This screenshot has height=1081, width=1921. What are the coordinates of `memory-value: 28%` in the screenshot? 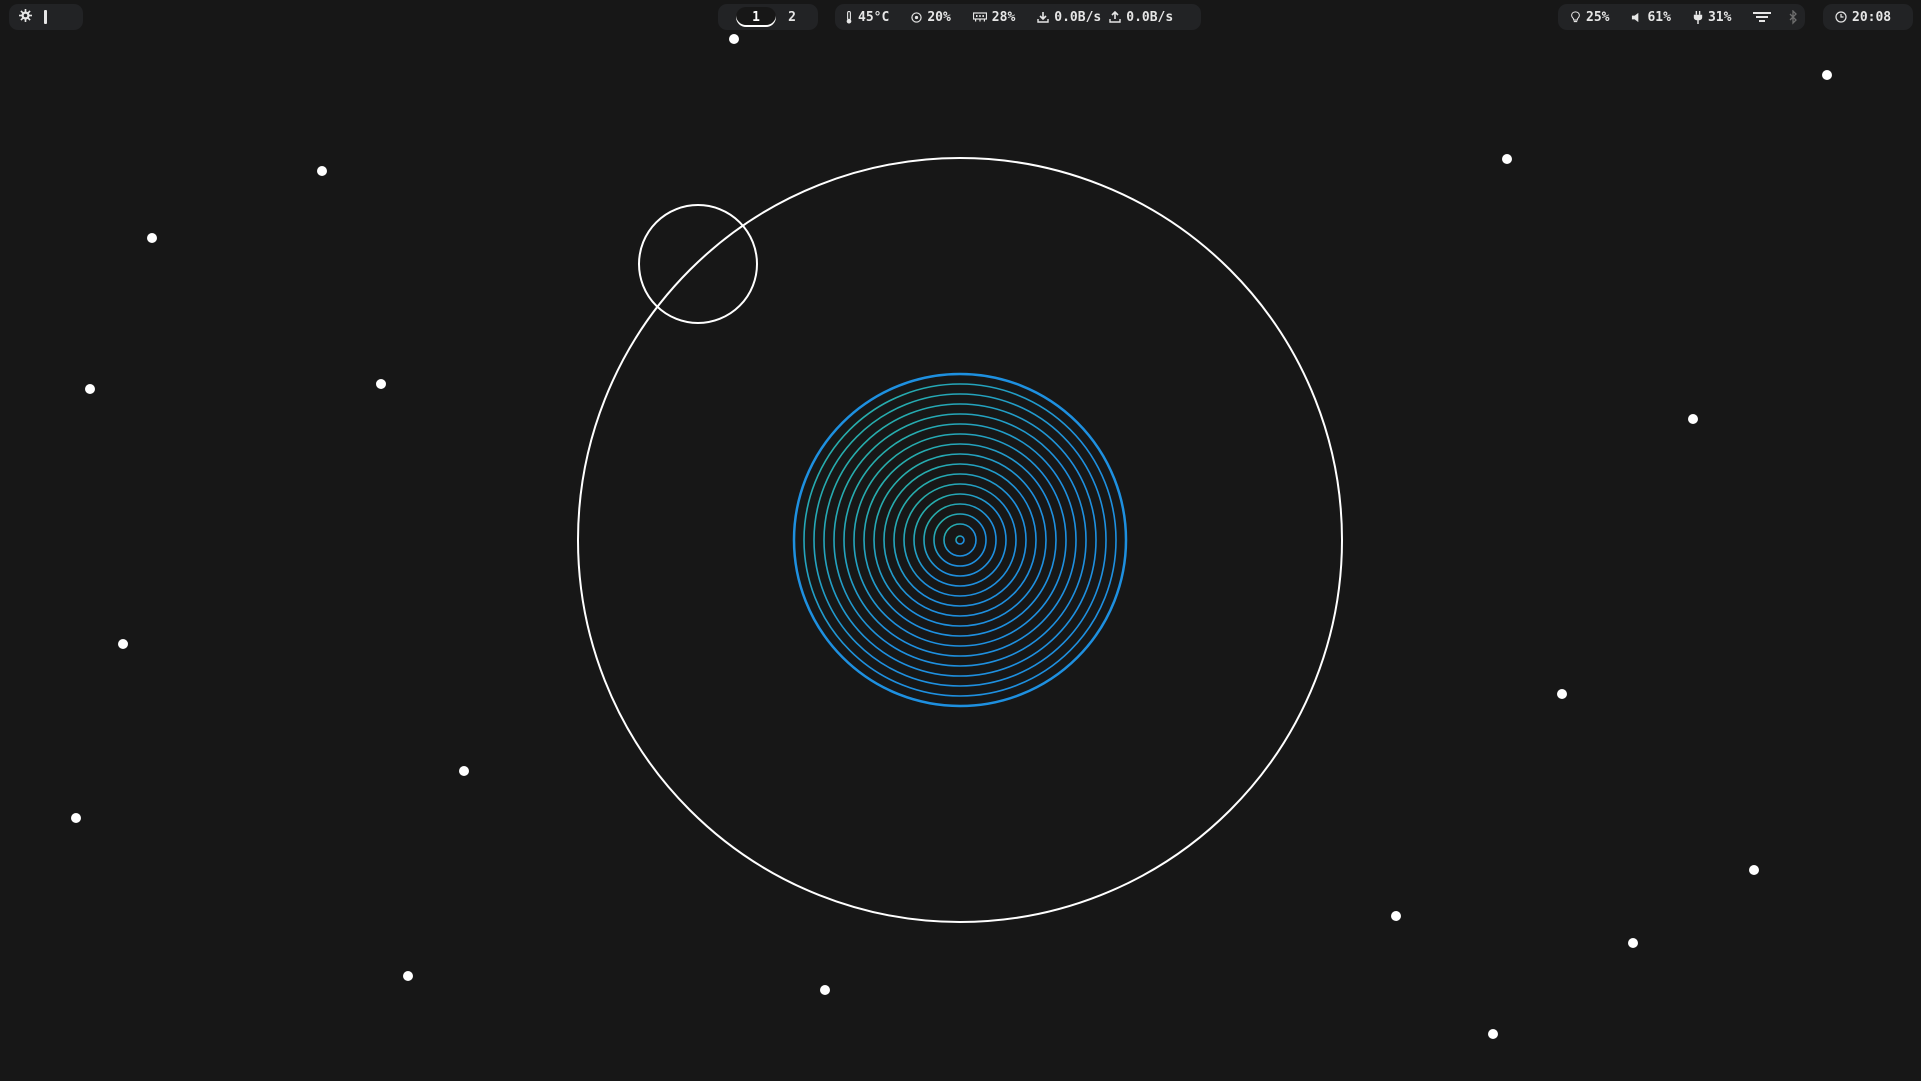 It's located at (1003, 17).